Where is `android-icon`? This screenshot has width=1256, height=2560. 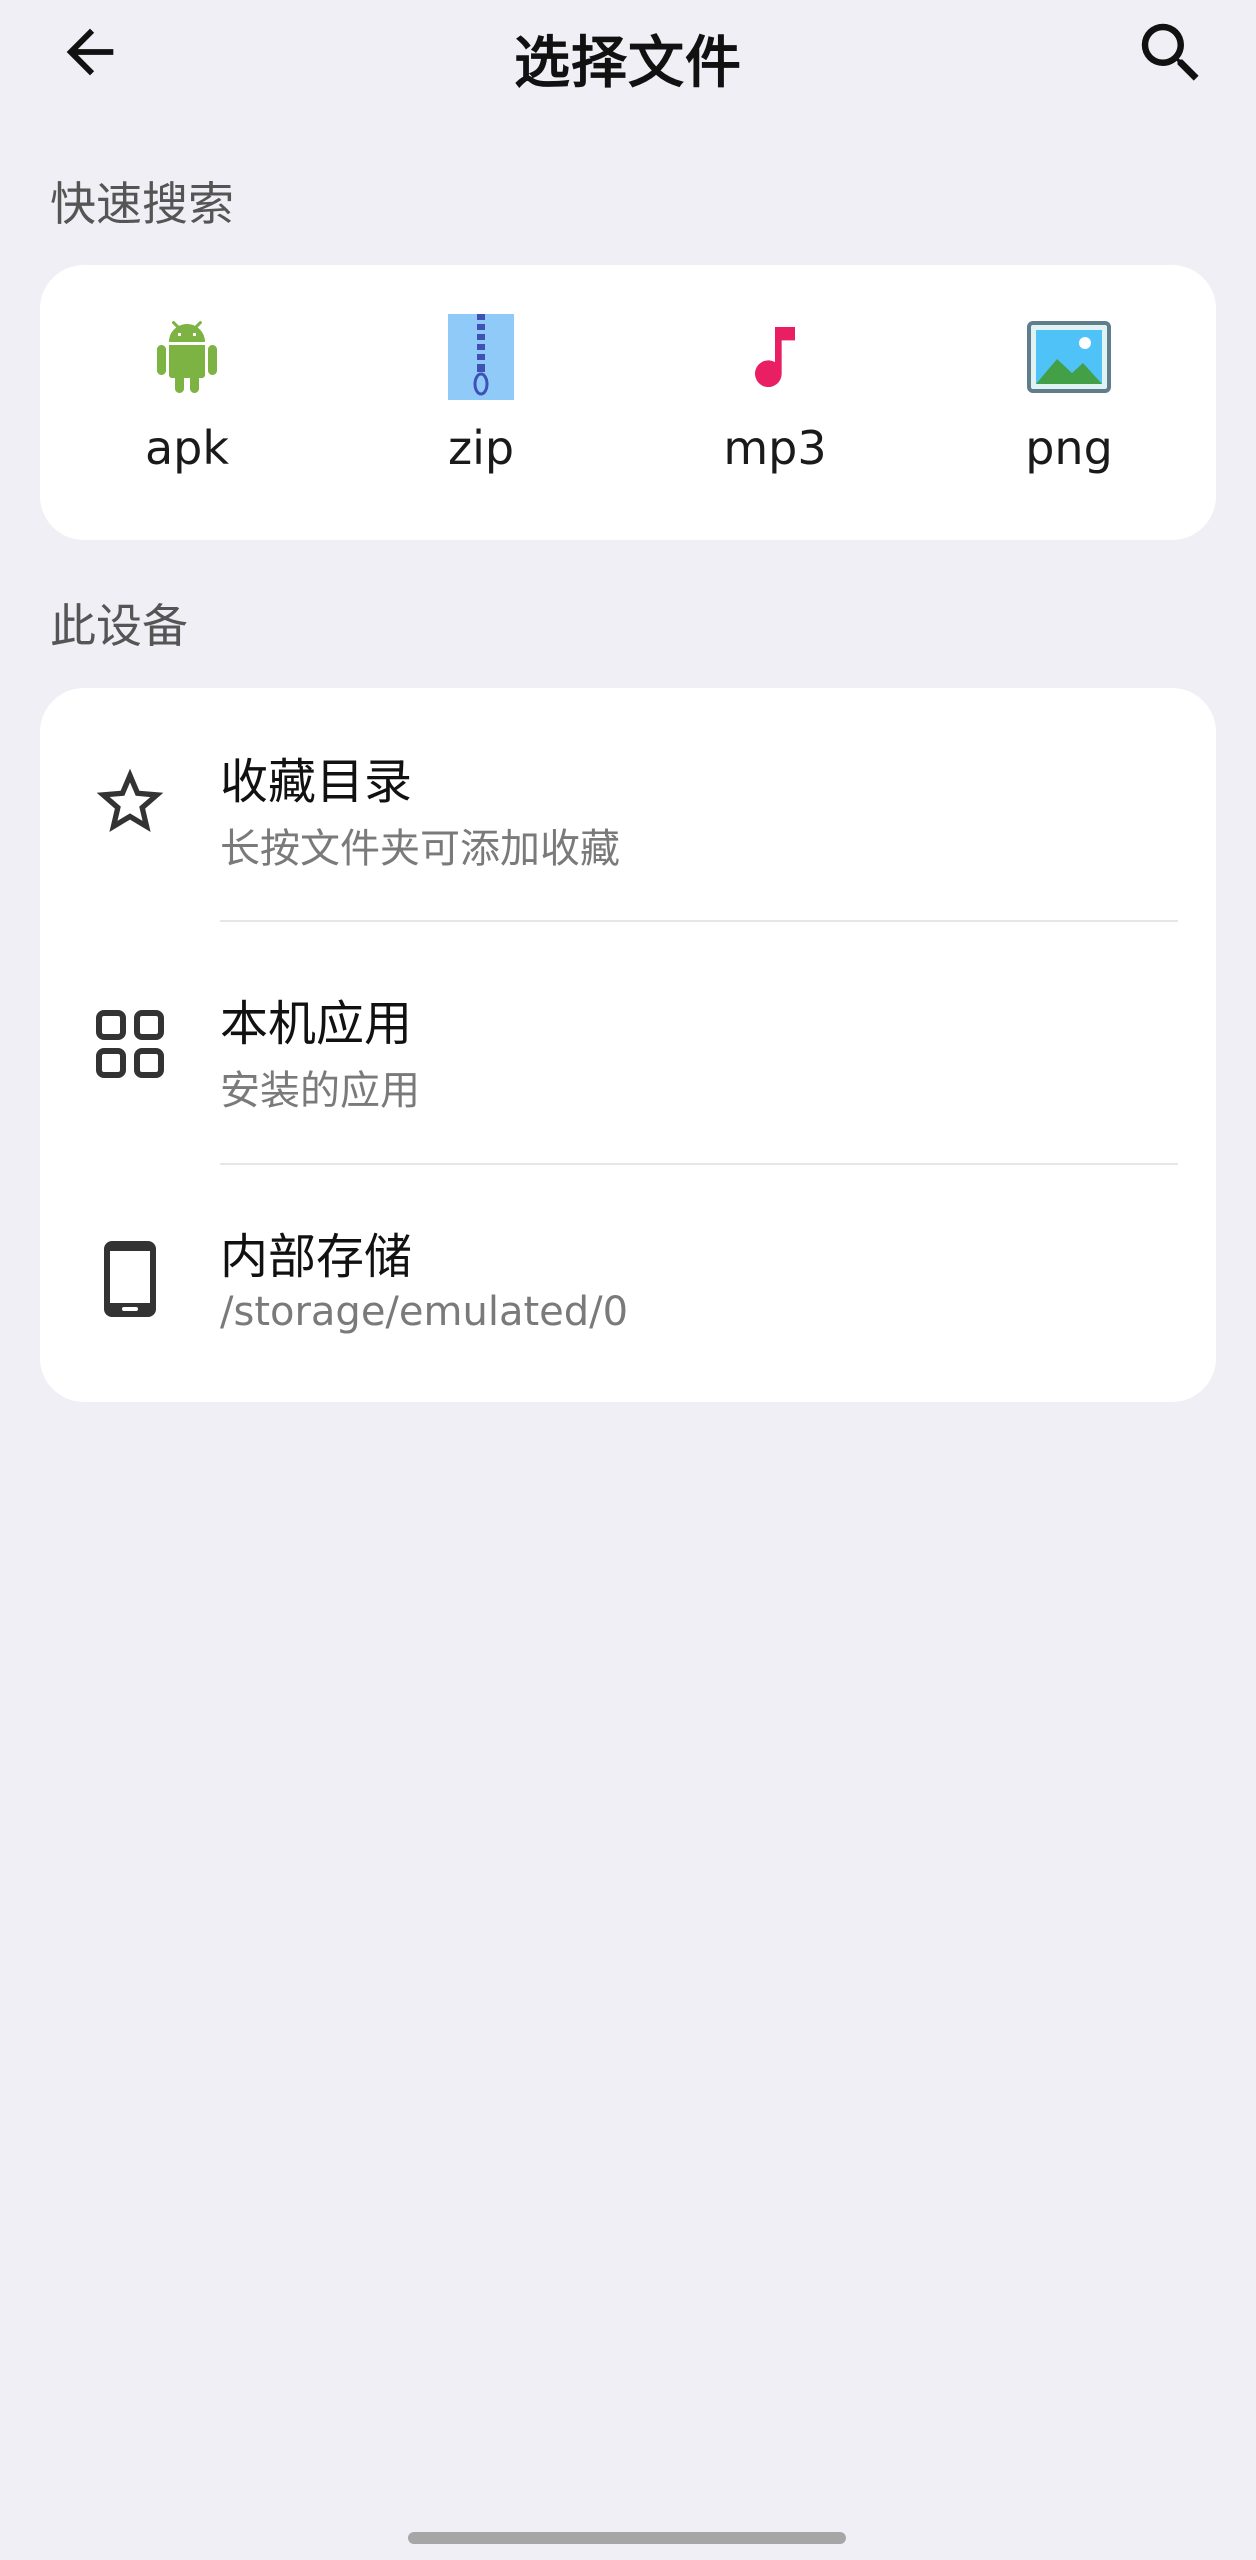
android-icon is located at coordinates (187, 357).